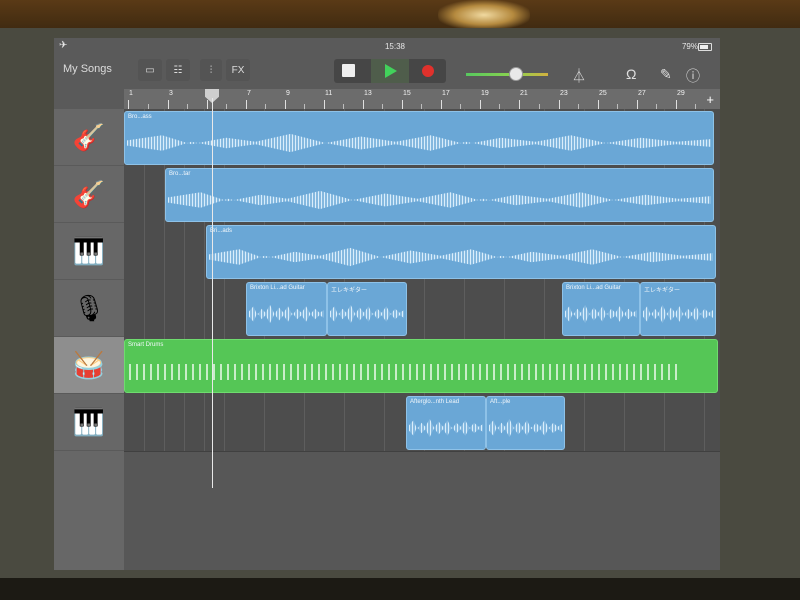  I want to click on tracks-view-icon: ☷, so click(178, 70).